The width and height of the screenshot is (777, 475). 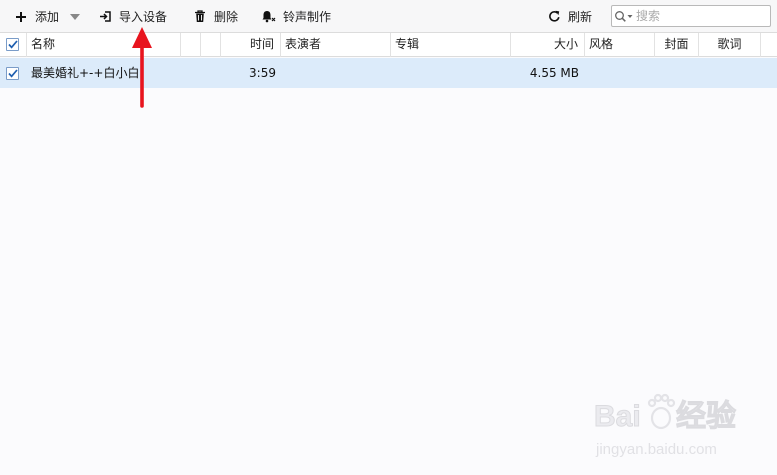 What do you see at coordinates (269, 17) in the screenshot?
I see `bell-icon` at bounding box center [269, 17].